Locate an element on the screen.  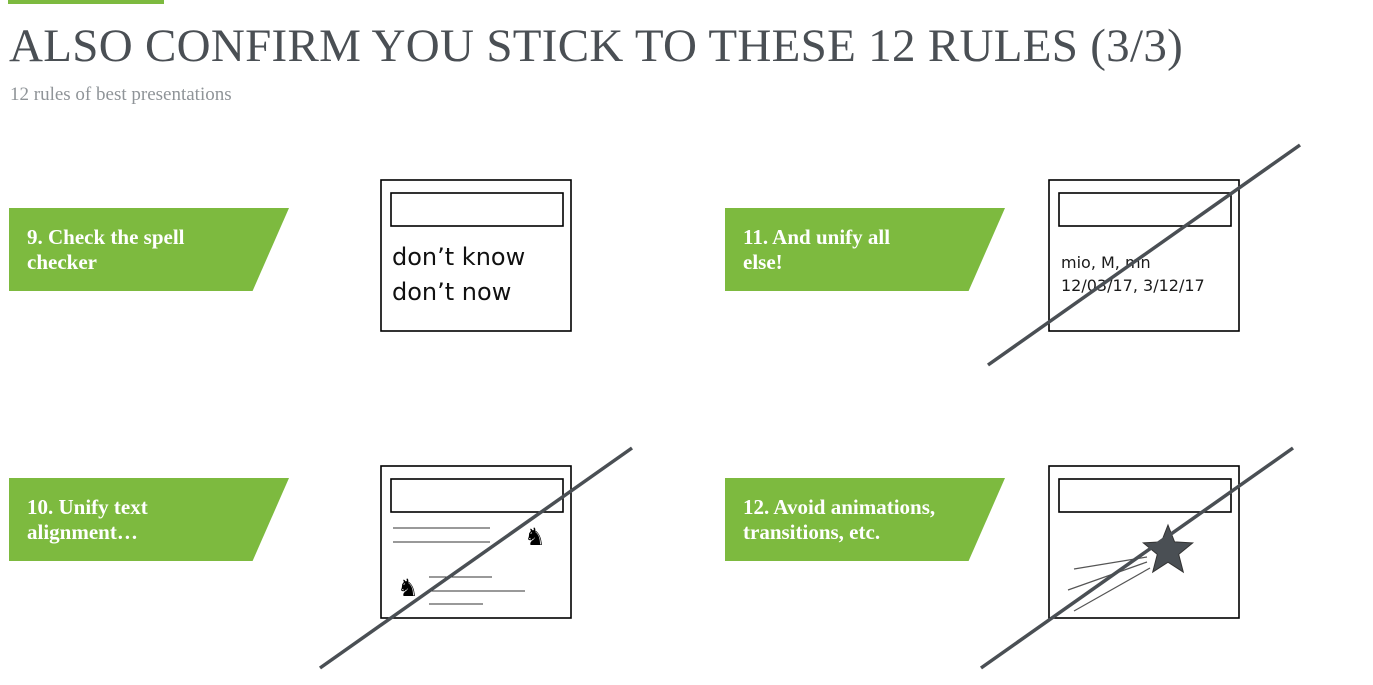
rule-11-label-line1: 11. And unify all is located at coordinates (817, 237).